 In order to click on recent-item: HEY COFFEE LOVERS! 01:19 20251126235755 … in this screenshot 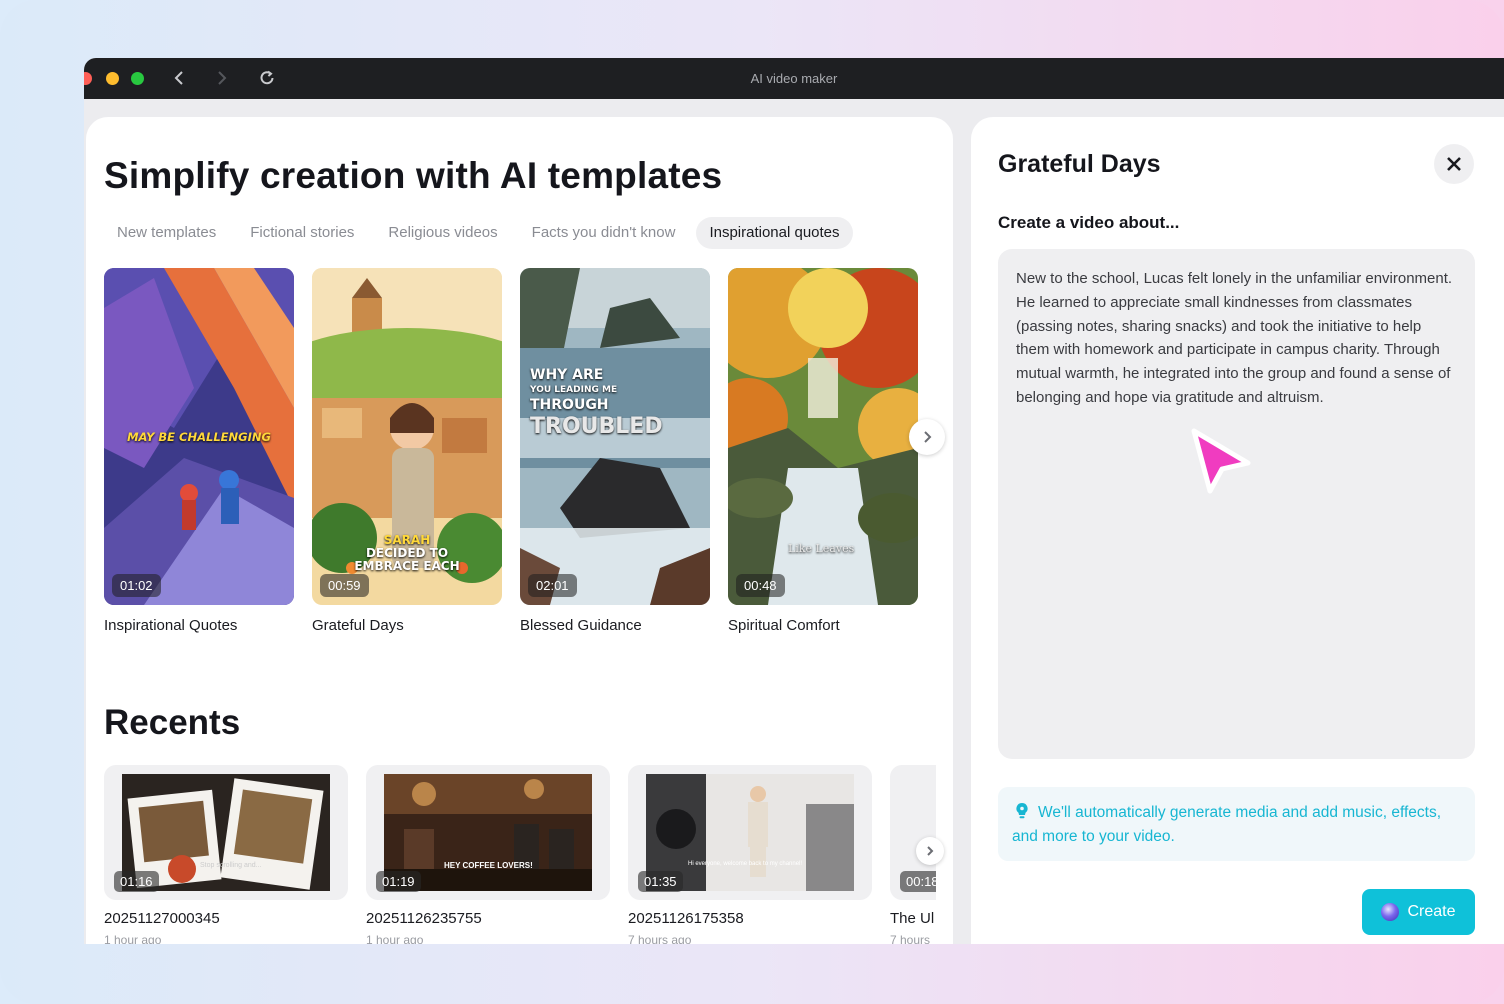, I will do `click(488, 854)`.